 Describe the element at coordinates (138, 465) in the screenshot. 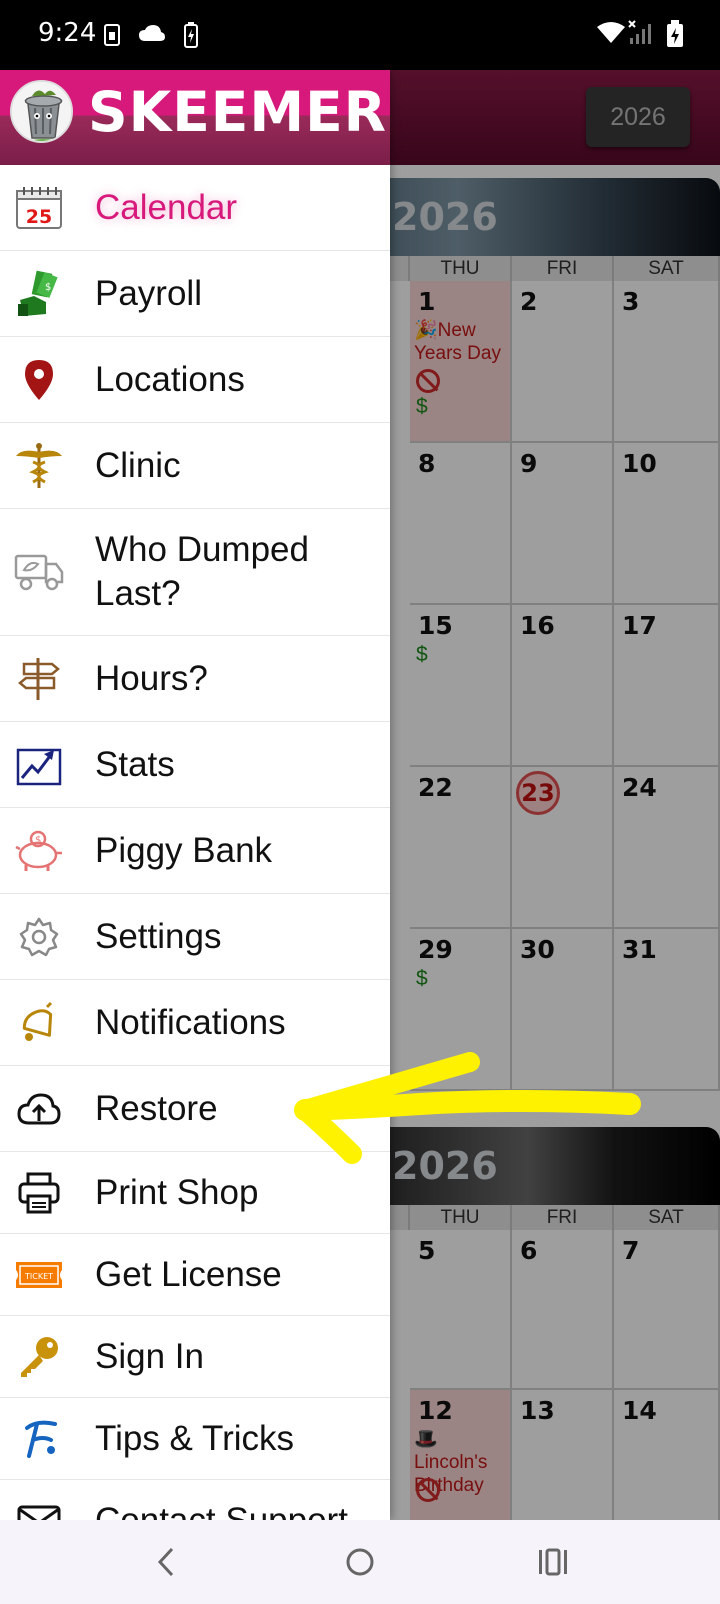

I see `drawer-item-label: Clinic` at that location.